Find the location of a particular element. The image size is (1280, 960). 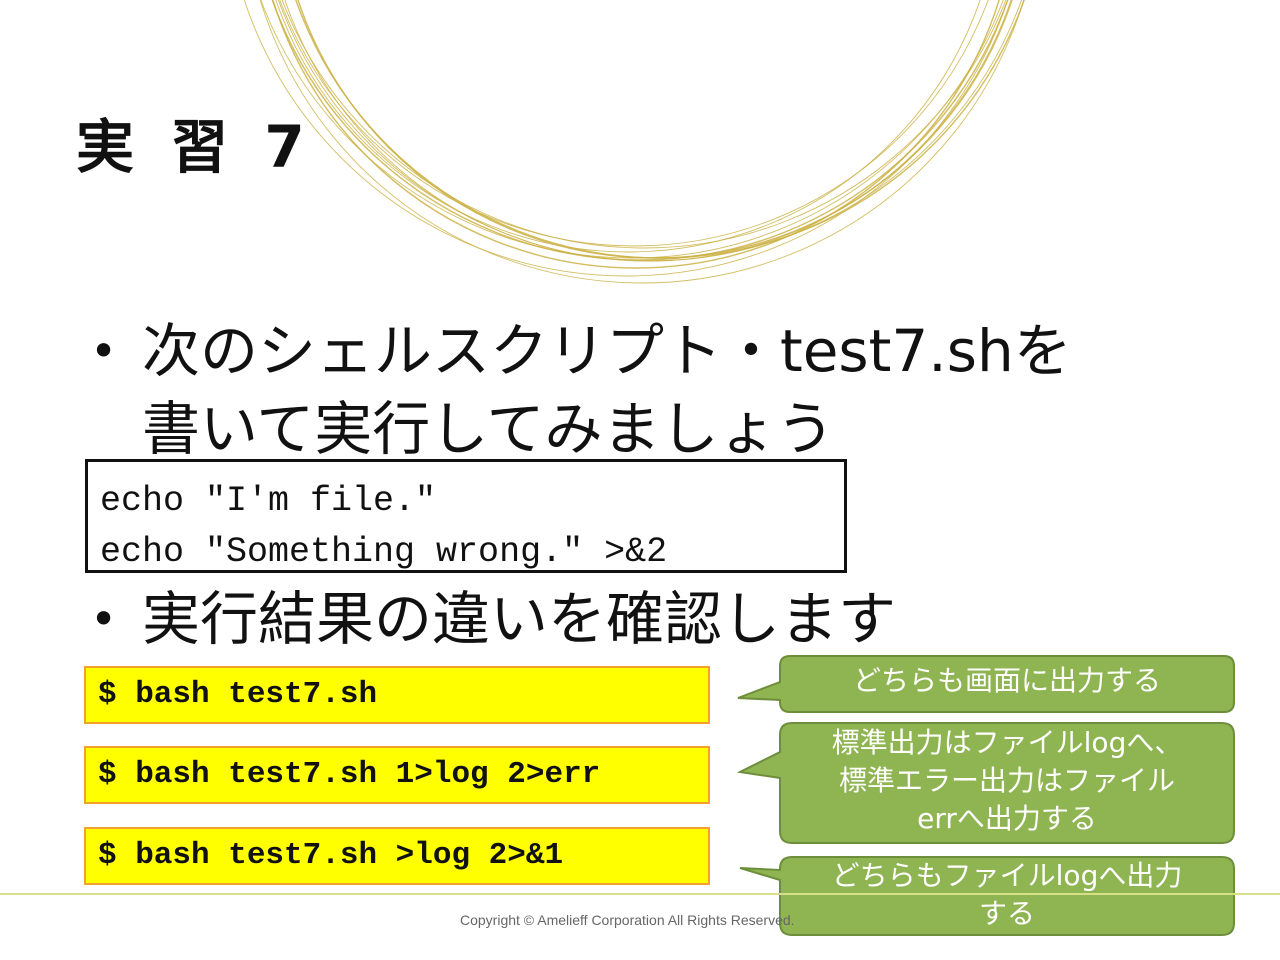

callout-2-line-2: 標準エラー出力はファイル is located at coordinates (1006, 780).